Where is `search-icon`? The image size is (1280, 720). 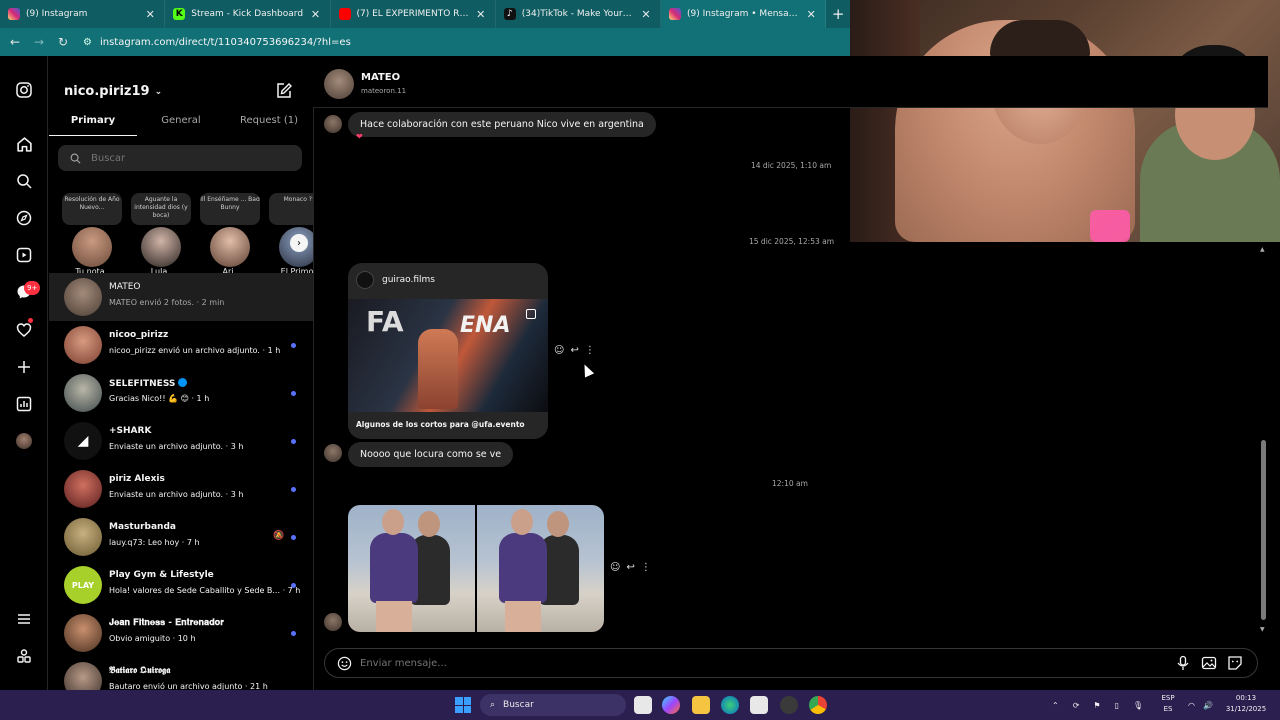 search-icon is located at coordinates (24, 181).